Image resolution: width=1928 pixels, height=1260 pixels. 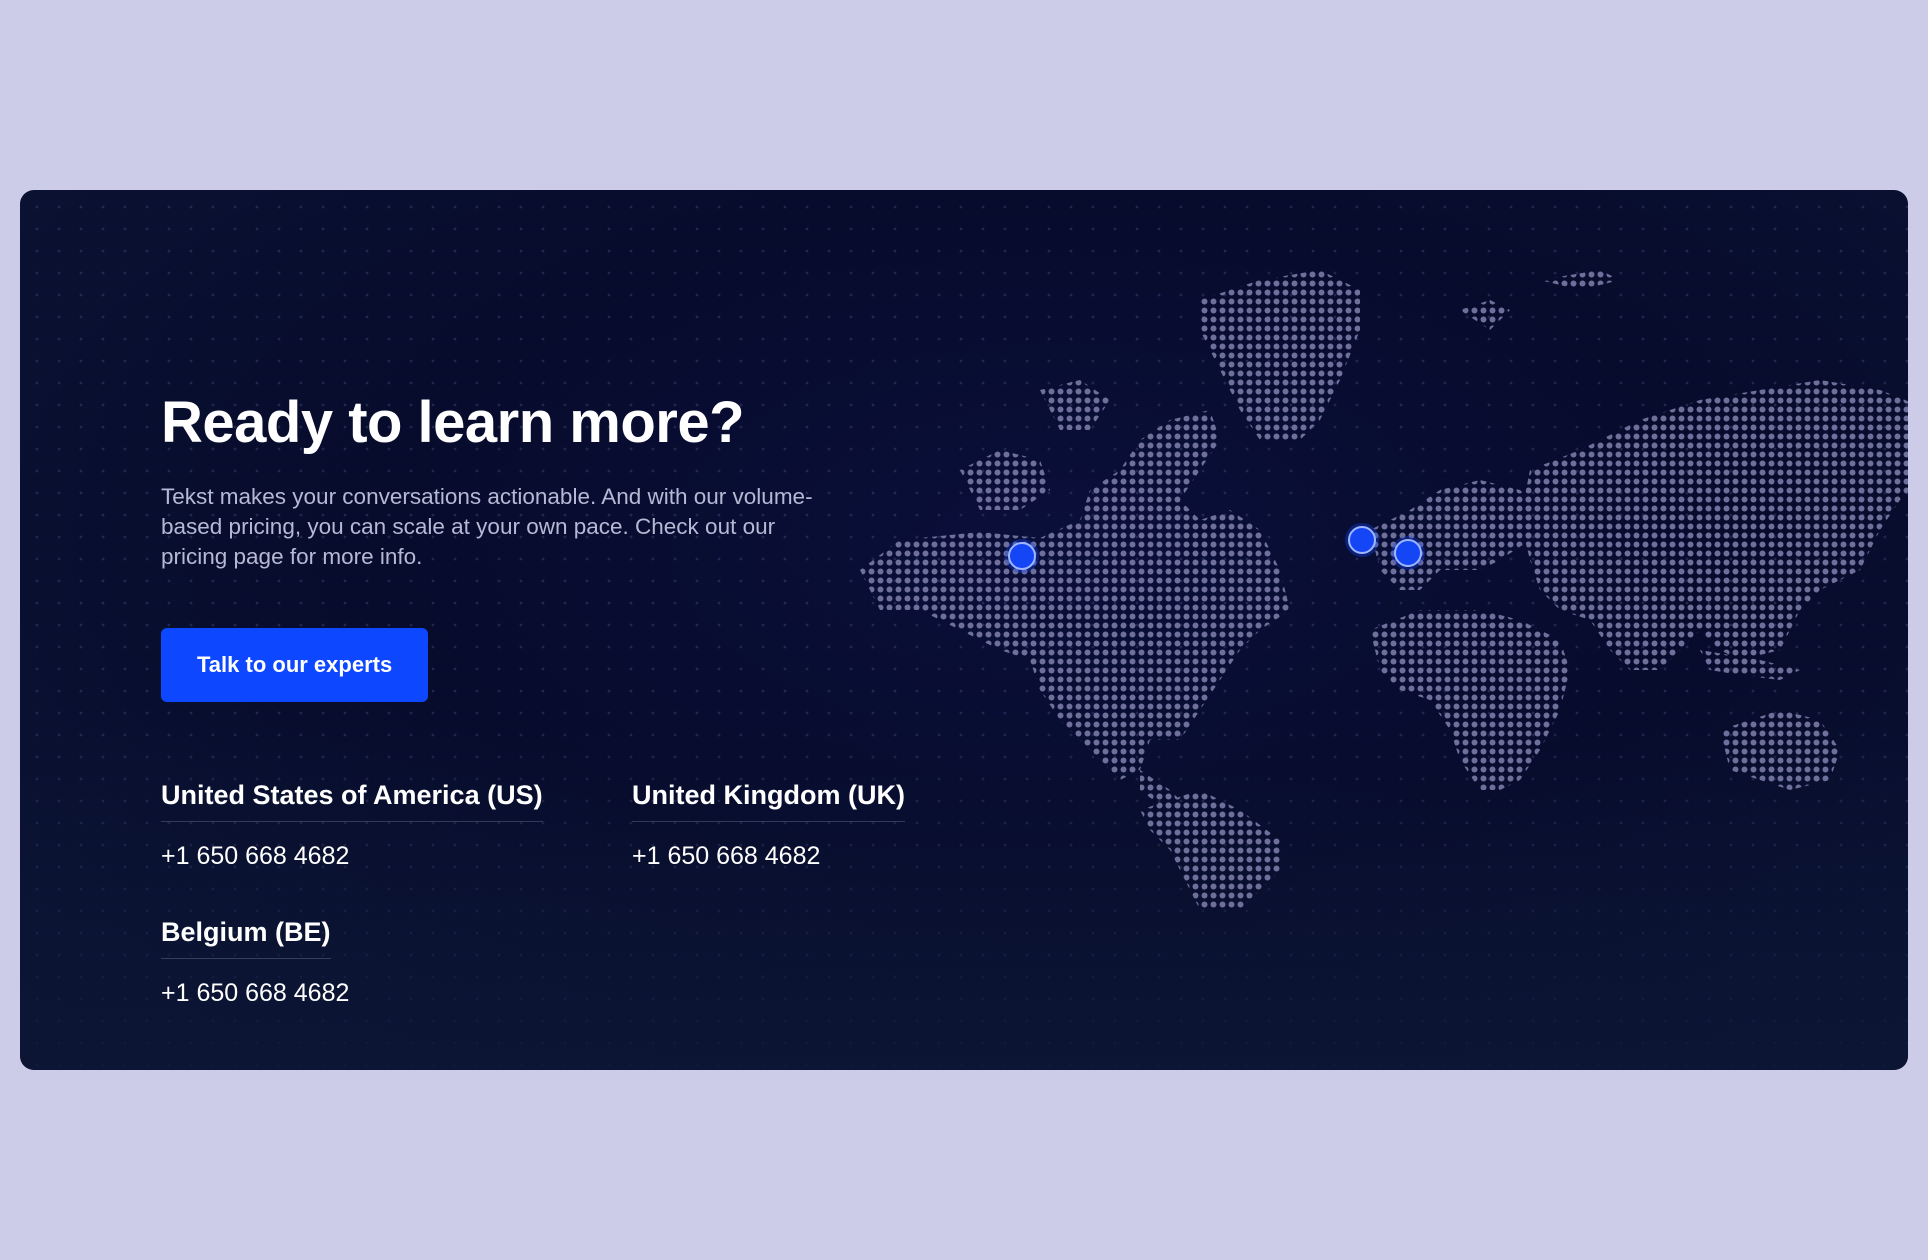 What do you see at coordinates (1022, 556) in the screenshot?
I see `us-location-pin` at bounding box center [1022, 556].